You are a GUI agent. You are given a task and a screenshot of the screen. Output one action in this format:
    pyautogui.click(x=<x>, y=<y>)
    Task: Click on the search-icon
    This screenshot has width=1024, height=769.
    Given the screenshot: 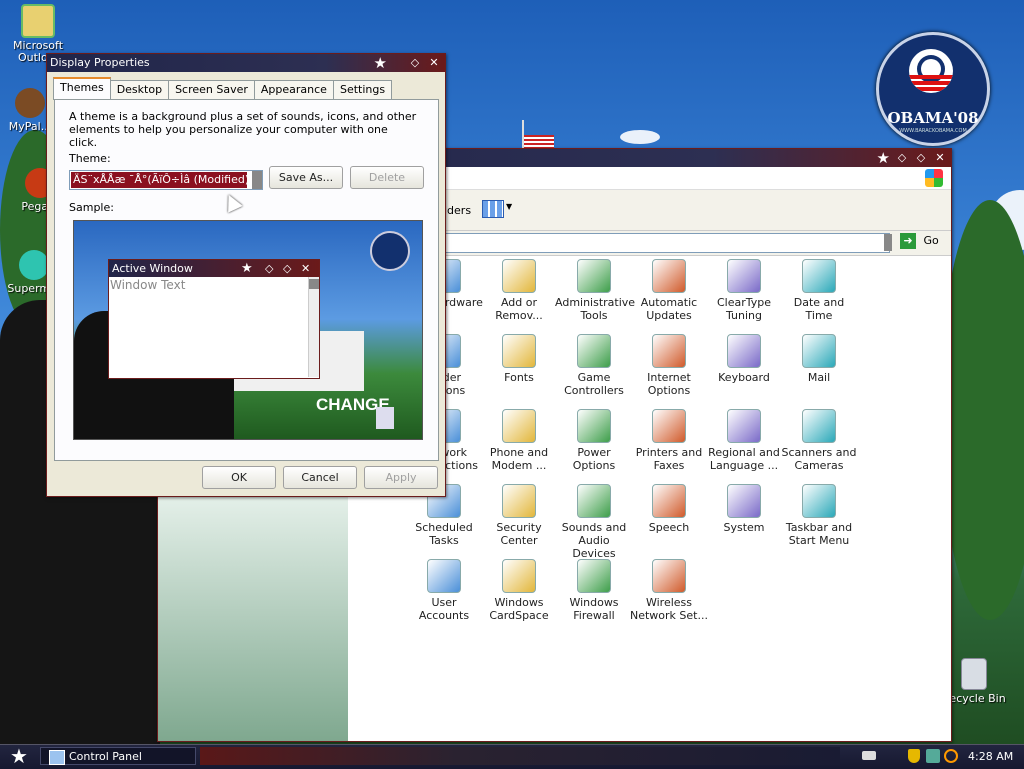 What is the action you would take?
    pyautogui.click(x=951, y=756)
    